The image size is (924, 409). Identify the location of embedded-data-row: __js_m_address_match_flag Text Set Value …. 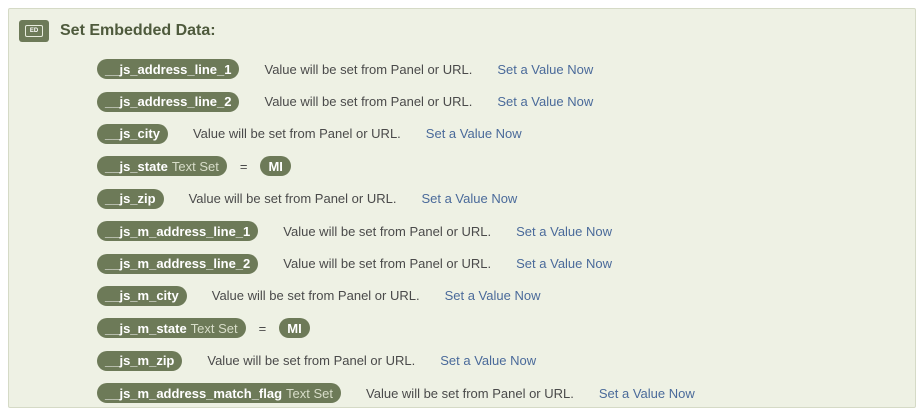
(396, 393).